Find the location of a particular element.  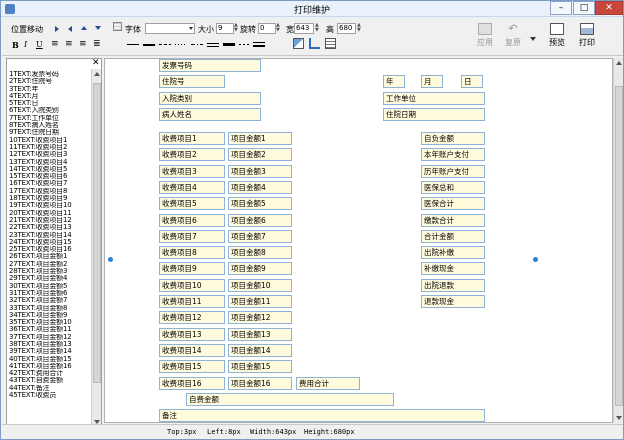

field-list-item: 39TEXT:项目金额14 is located at coordinates (51, 351).